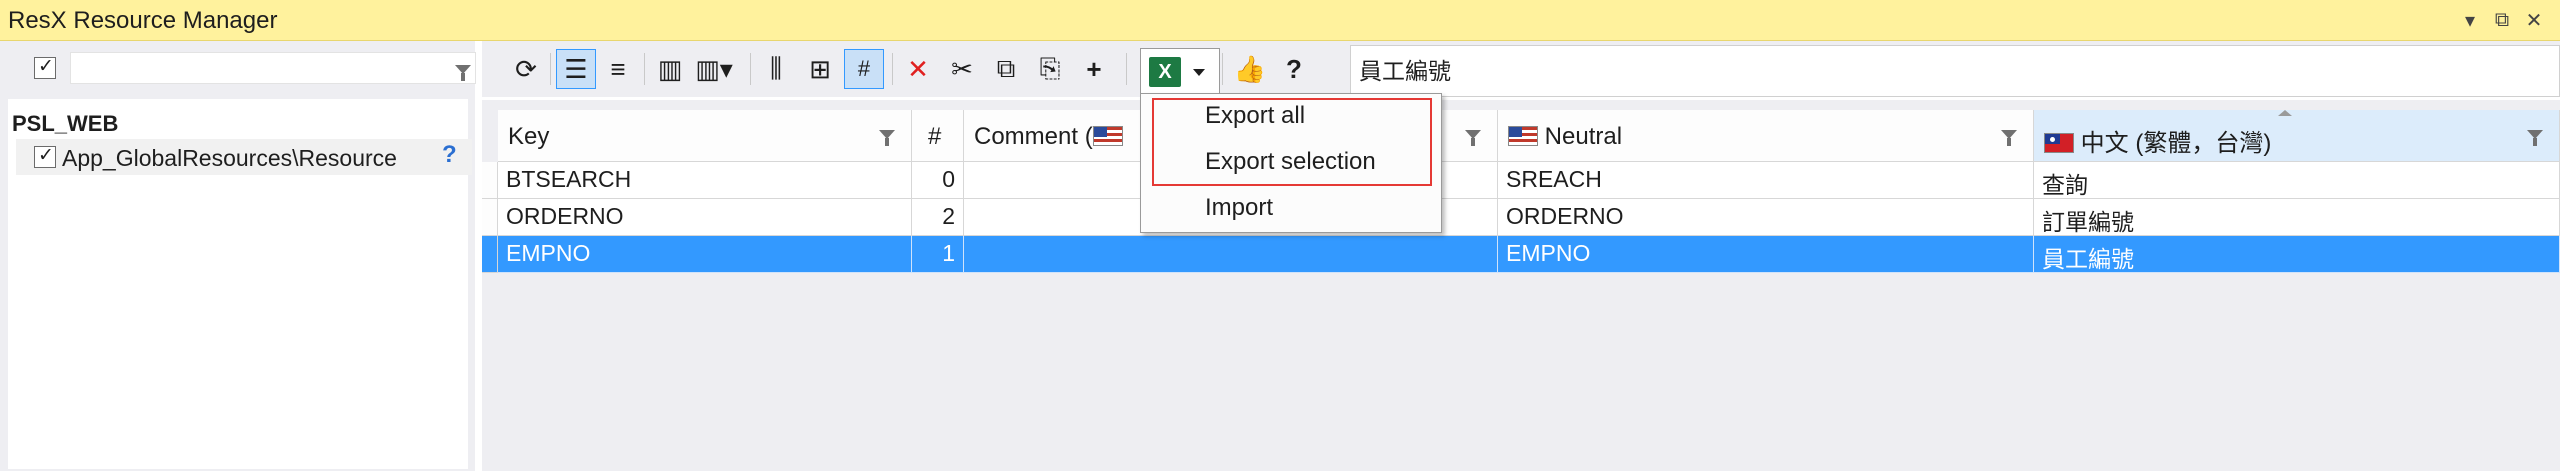  What do you see at coordinates (1766, 217) in the screenshot?
I see `cell-neutral: ORDERNO` at bounding box center [1766, 217].